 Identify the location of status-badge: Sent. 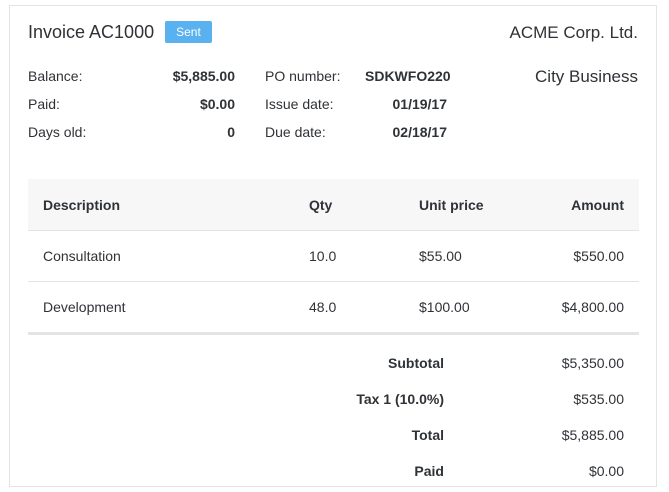
(188, 32).